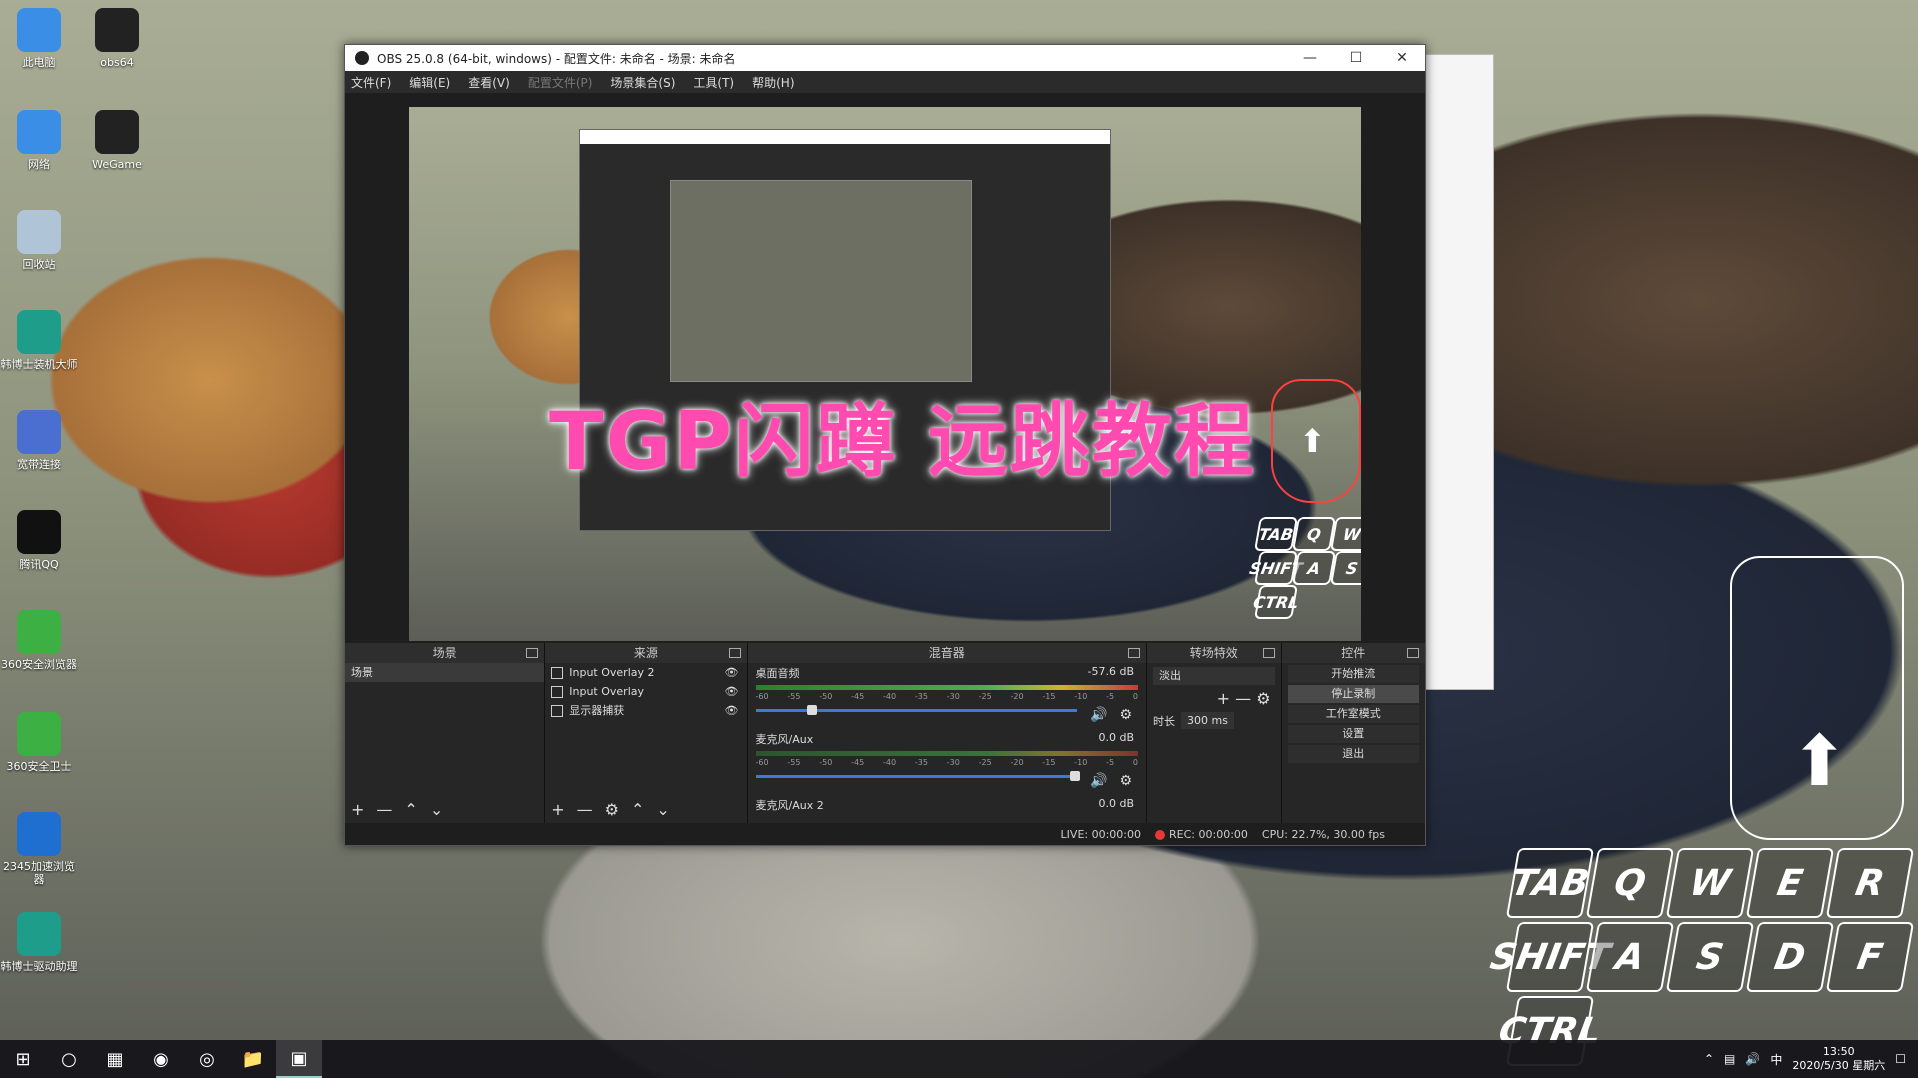 Image resolution: width=1918 pixels, height=1078 pixels. I want to click on desktop-icon: obs64, so click(117, 38).